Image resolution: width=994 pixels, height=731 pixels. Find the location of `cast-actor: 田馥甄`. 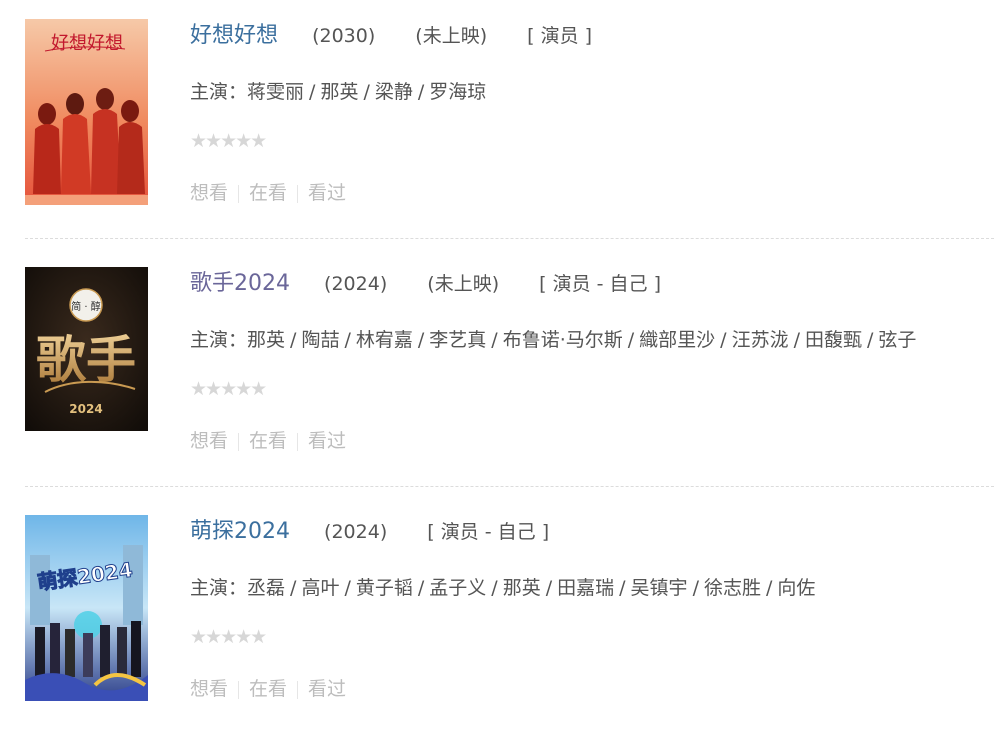

cast-actor: 田馥甄 is located at coordinates (833, 340).